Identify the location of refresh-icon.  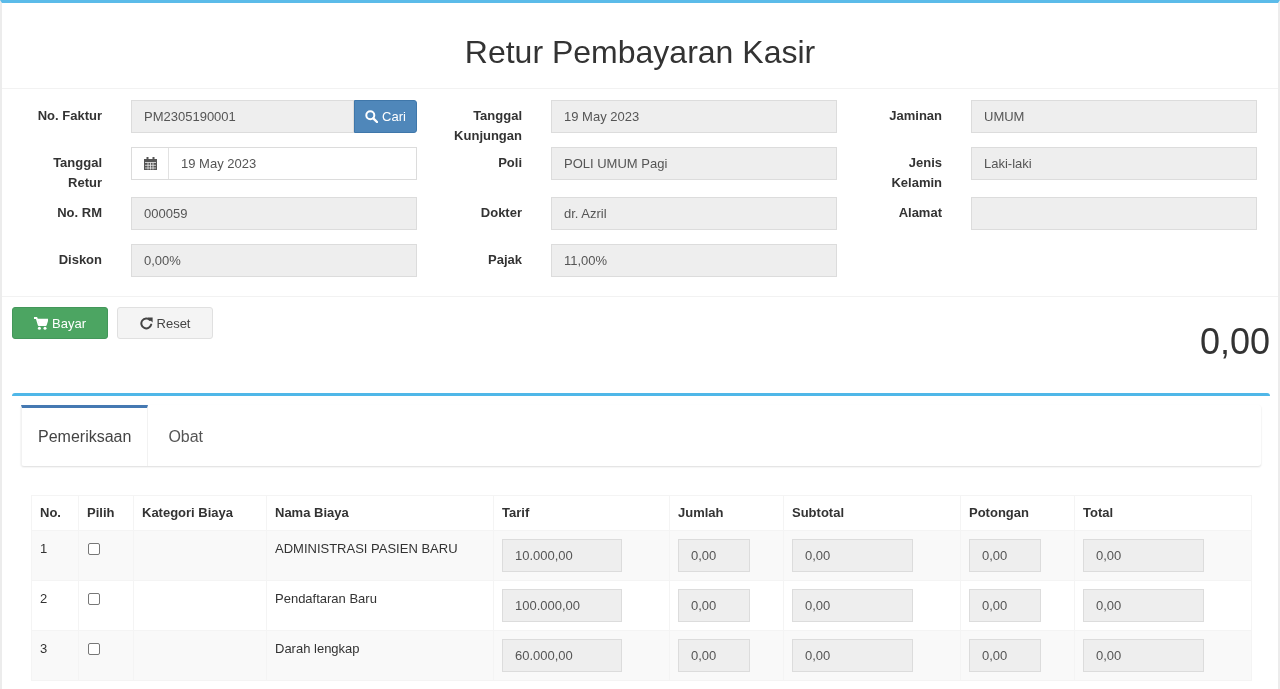
(146, 323).